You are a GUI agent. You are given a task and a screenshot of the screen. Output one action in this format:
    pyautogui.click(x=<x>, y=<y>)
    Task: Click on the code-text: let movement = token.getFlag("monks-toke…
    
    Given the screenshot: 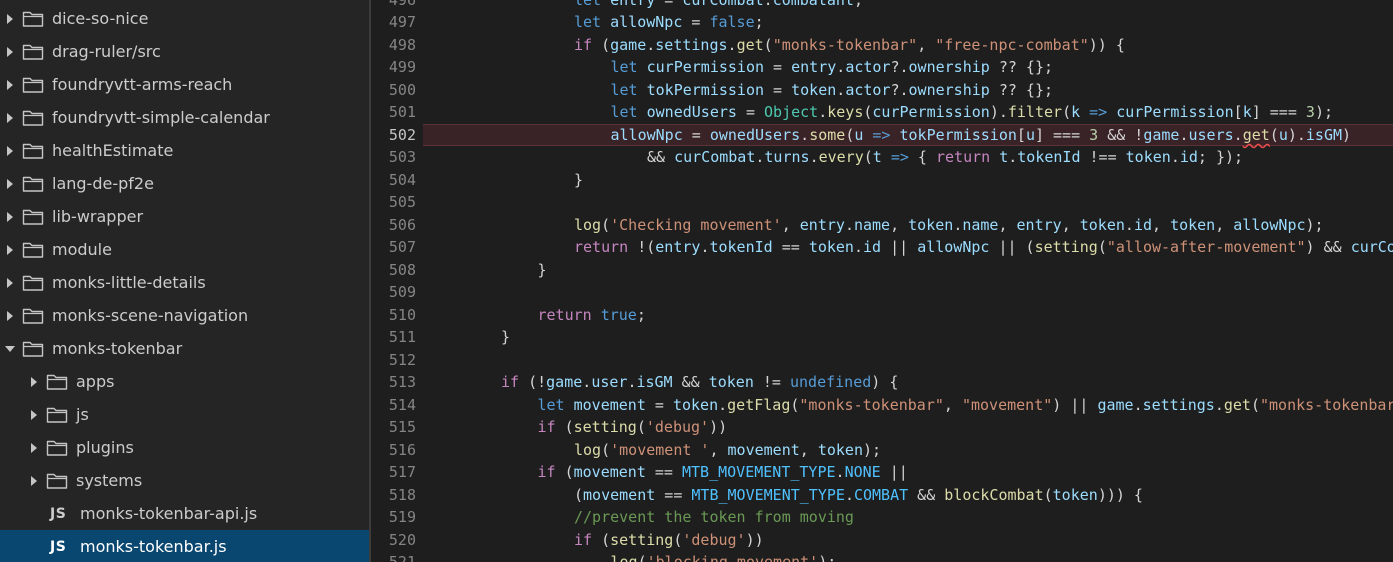 What is the action you would take?
    pyautogui.click(x=965, y=405)
    